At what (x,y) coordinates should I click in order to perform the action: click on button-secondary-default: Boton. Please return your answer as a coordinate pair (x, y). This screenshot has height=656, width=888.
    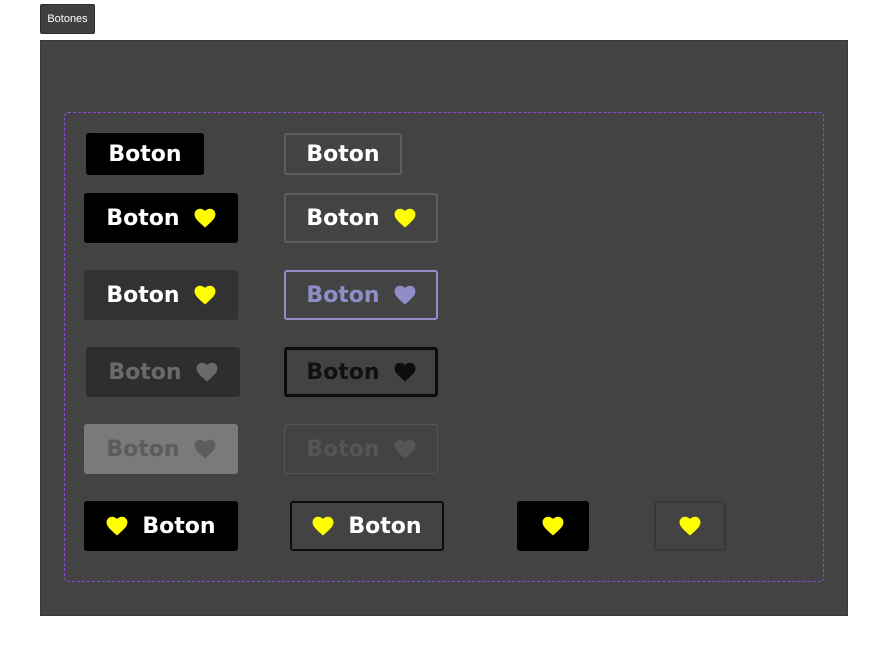
    Looking at the image, I should click on (361, 218).